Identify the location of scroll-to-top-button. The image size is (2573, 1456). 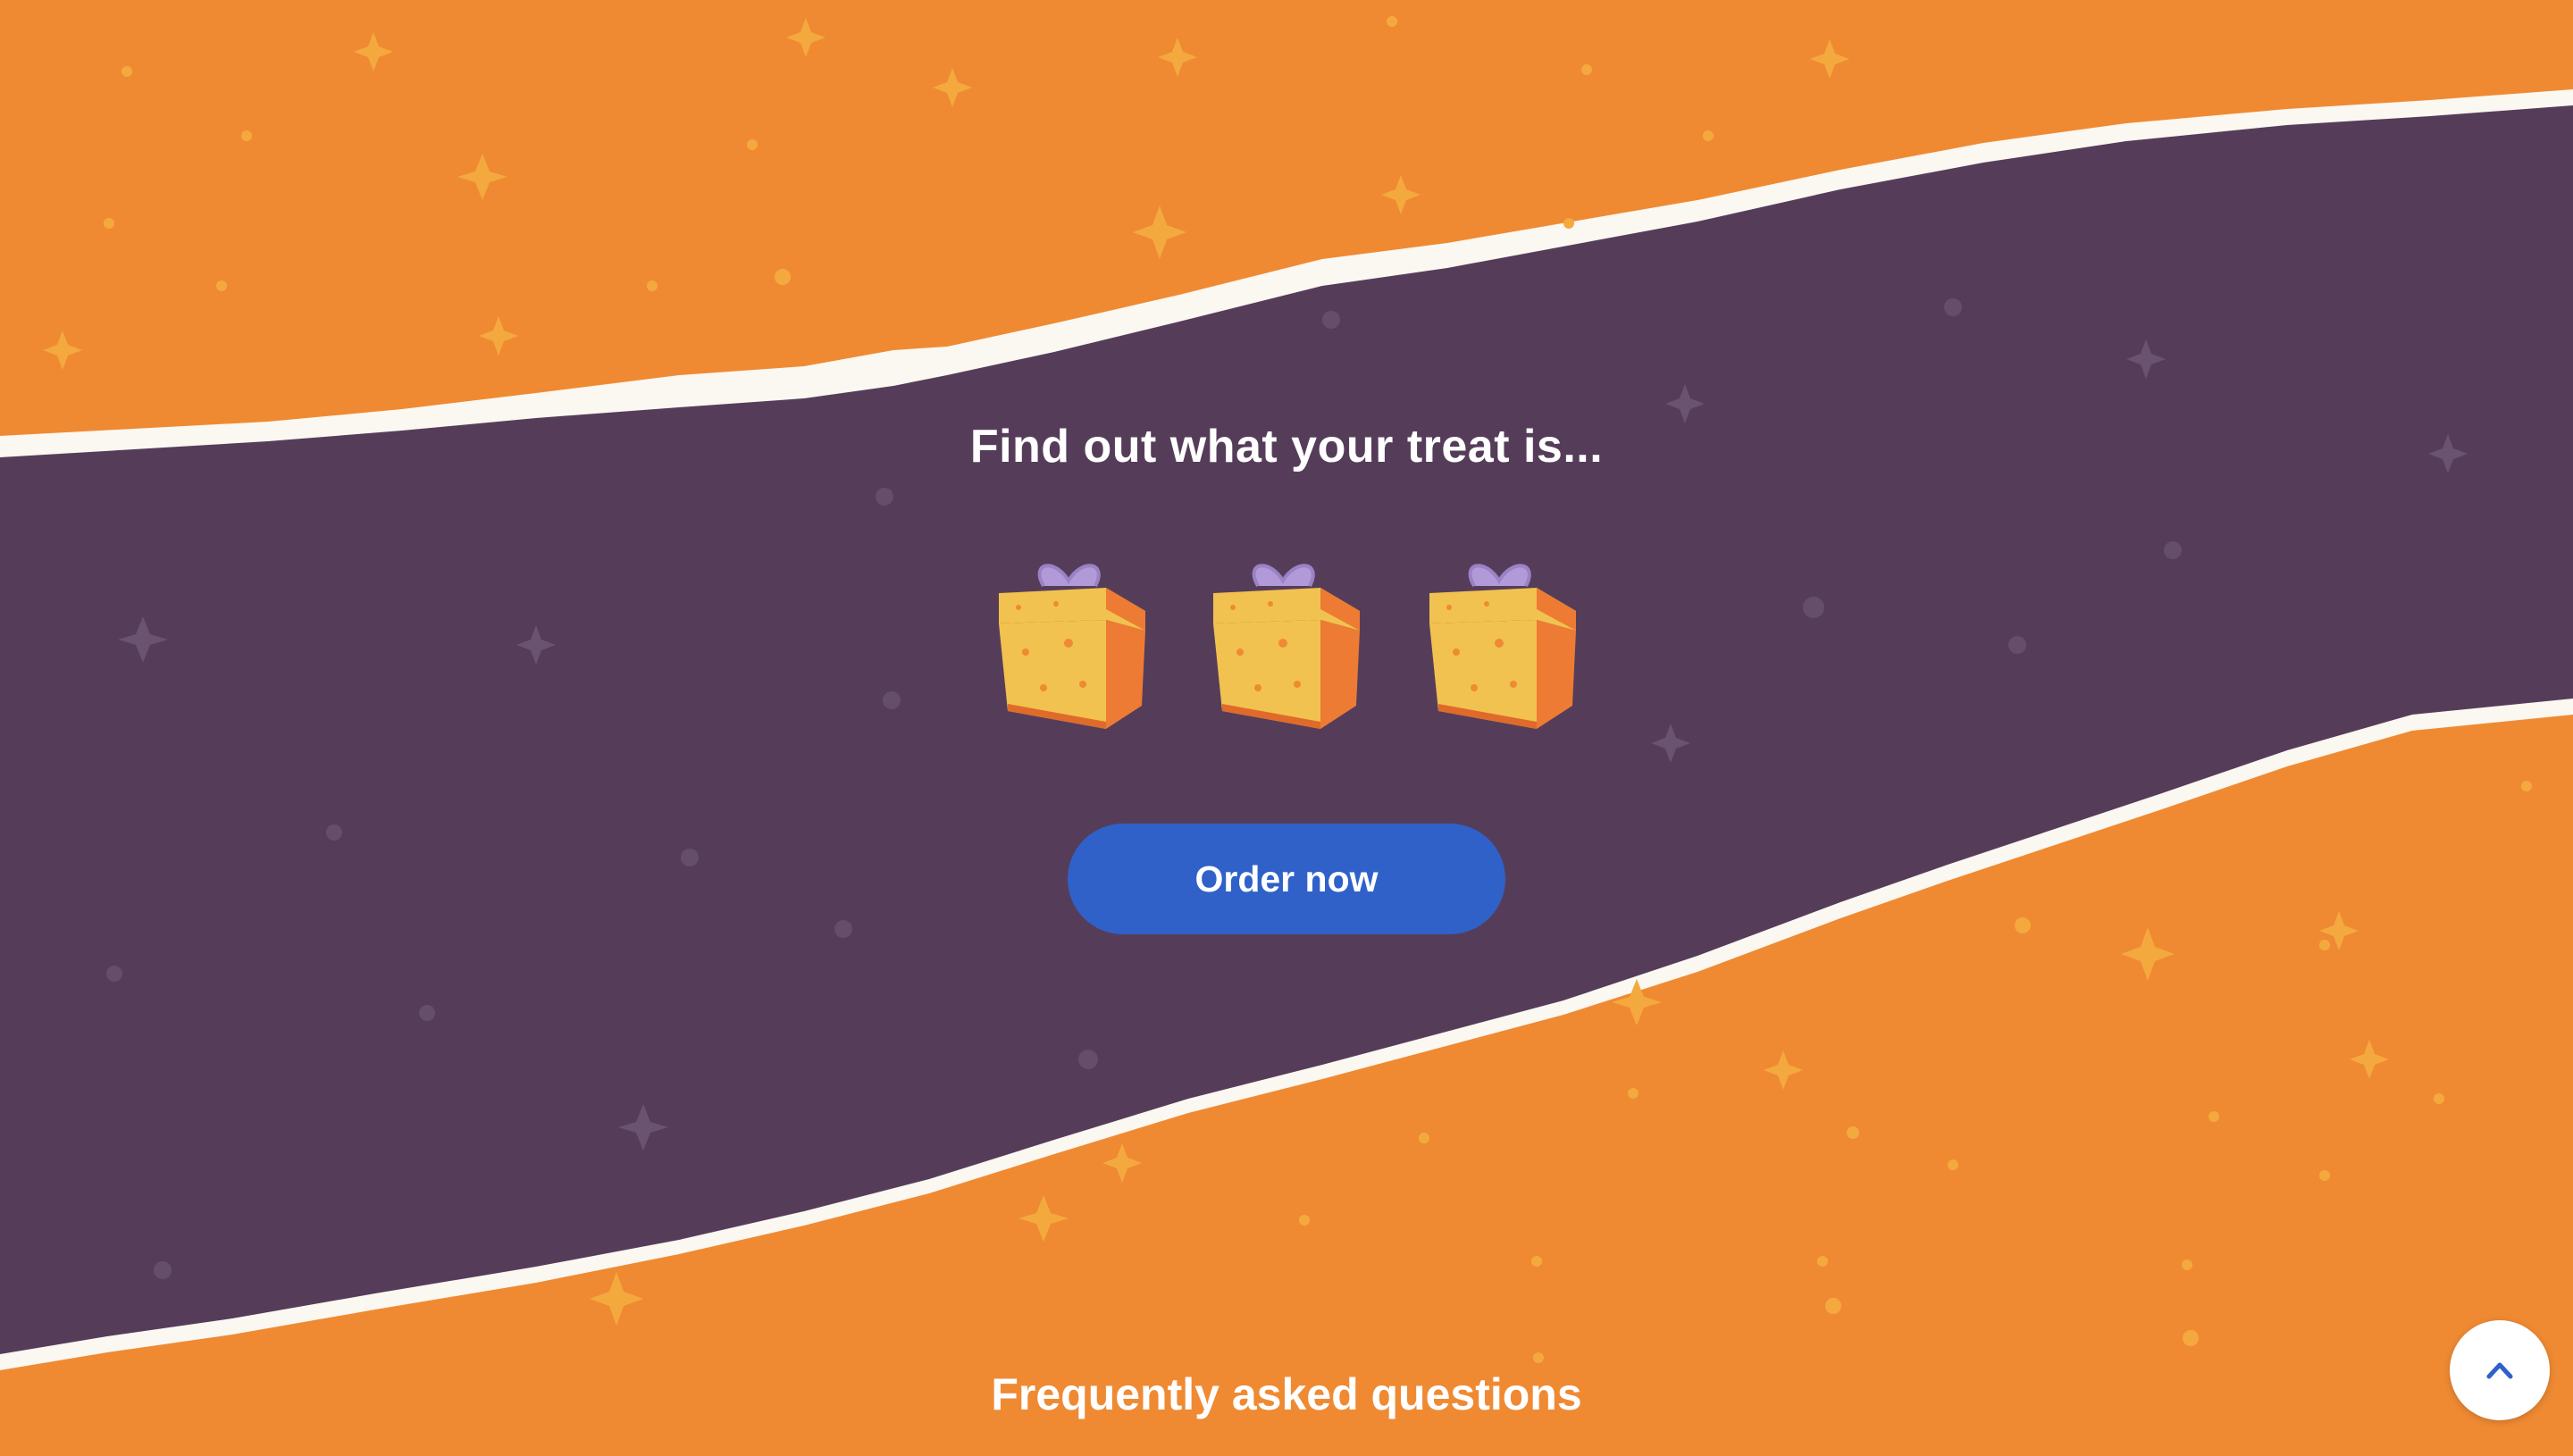
(2500, 1370).